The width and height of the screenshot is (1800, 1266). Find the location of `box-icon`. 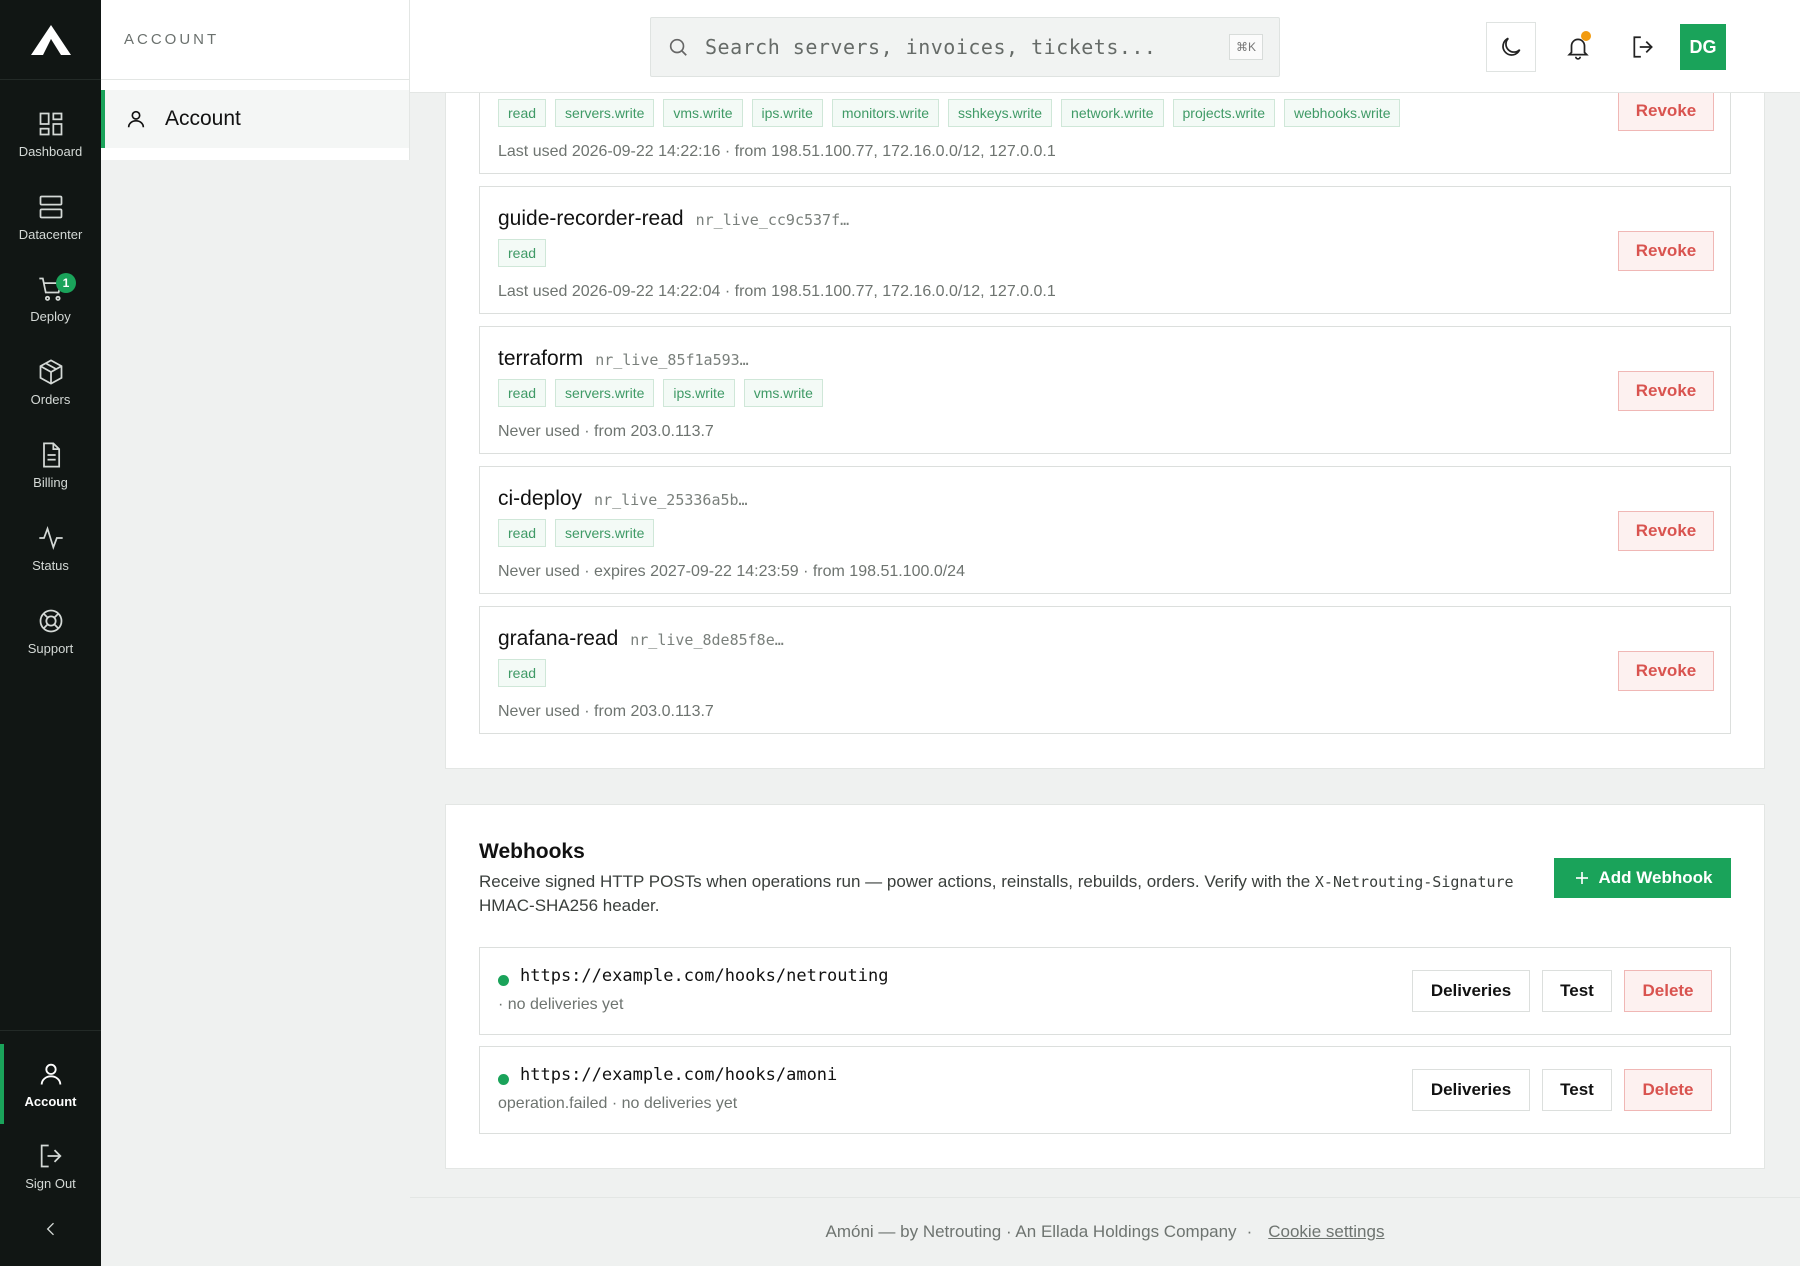

box-icon is located at coordinates (50, 371).